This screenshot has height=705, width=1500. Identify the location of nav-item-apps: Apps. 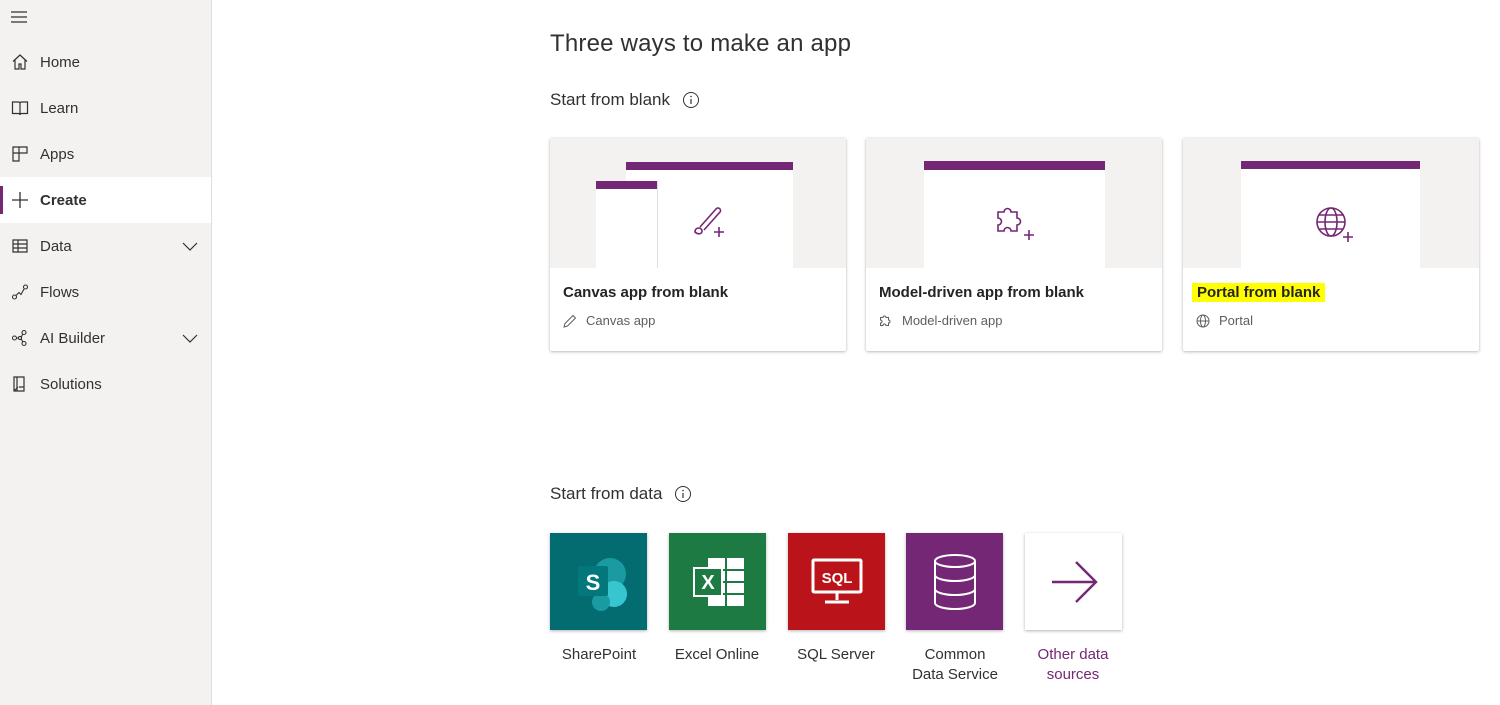
(105, 154).